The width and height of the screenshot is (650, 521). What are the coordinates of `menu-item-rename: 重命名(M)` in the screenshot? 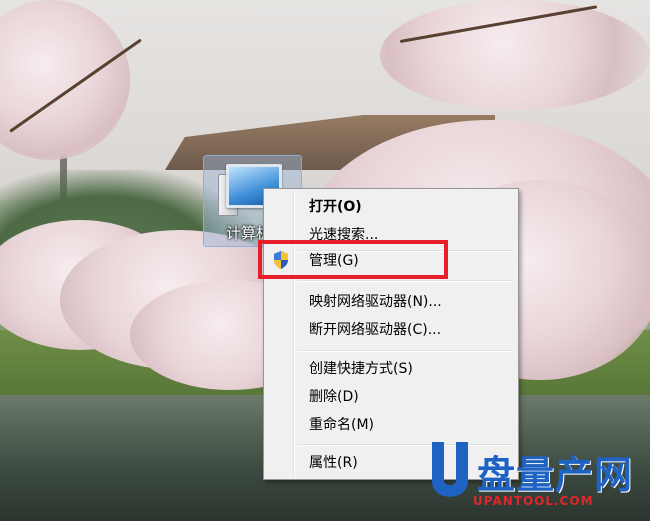 It's located at (391, 423).